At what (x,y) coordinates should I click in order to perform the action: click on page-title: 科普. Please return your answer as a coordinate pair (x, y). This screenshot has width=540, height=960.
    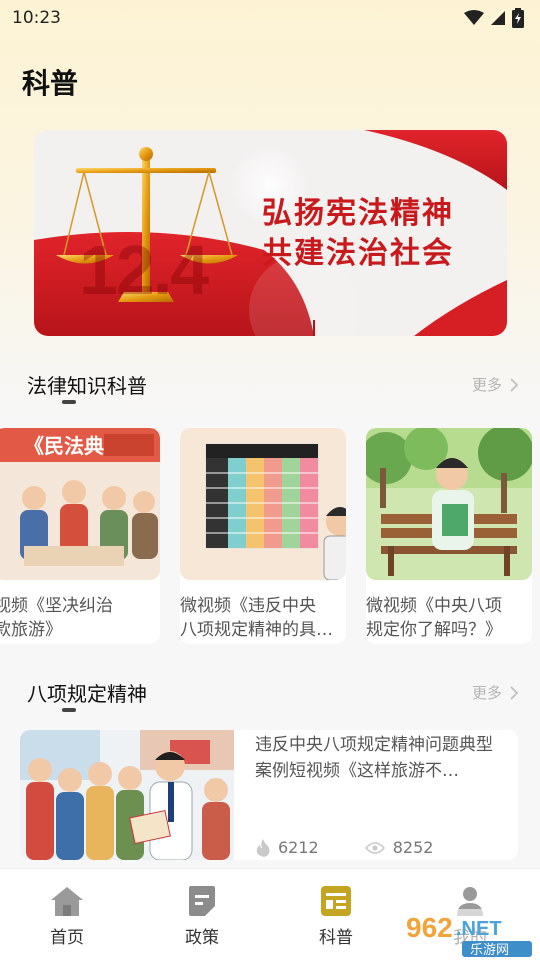
    Looking at the image, I should click on (50, 83).